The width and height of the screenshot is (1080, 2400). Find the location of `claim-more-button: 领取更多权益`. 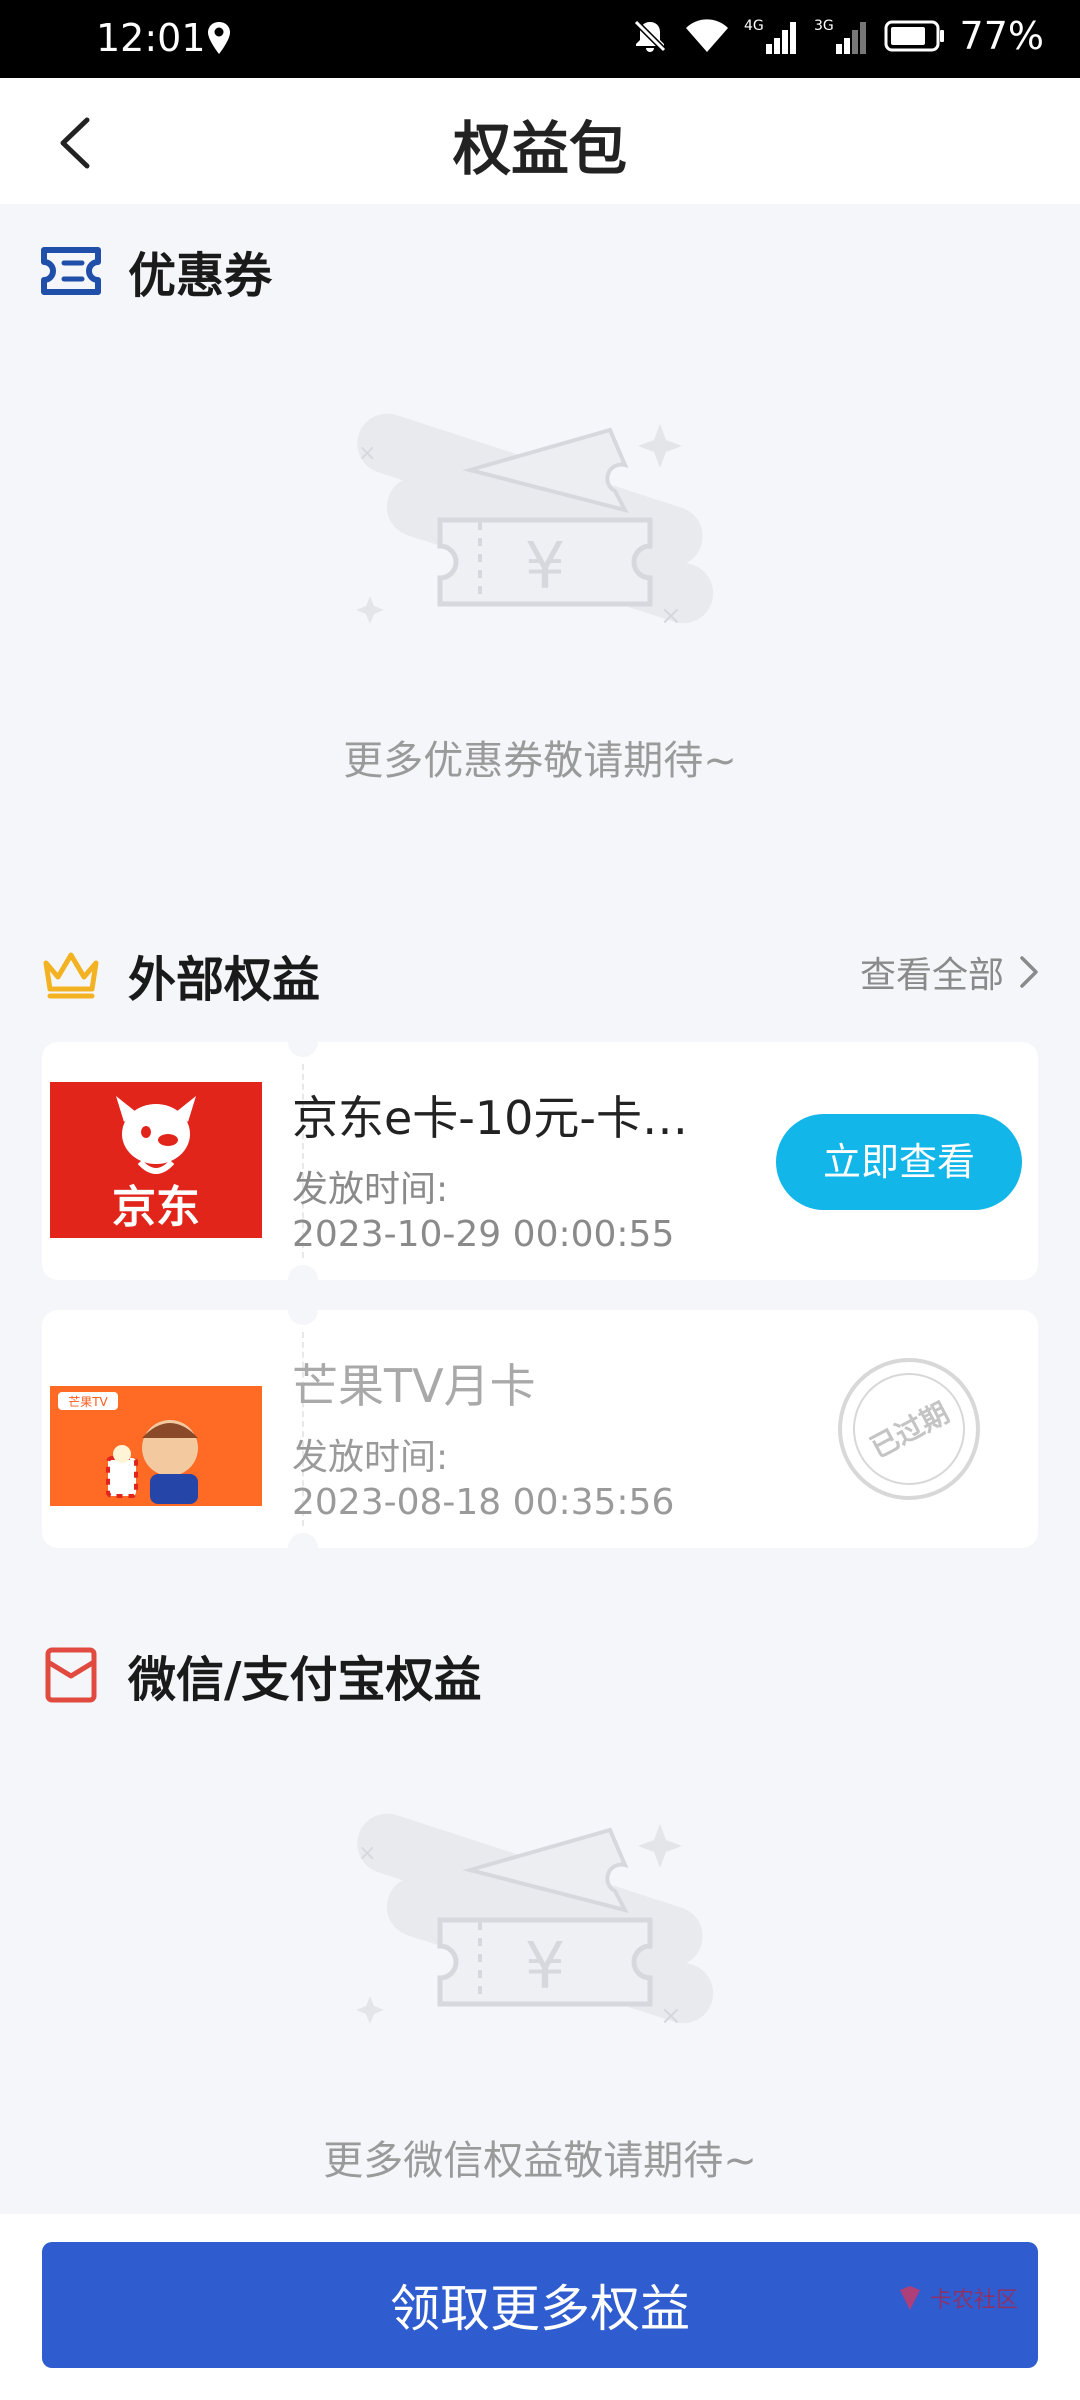

claim-more-button: 领取更多权益 is located at coordinates (540, 2305).